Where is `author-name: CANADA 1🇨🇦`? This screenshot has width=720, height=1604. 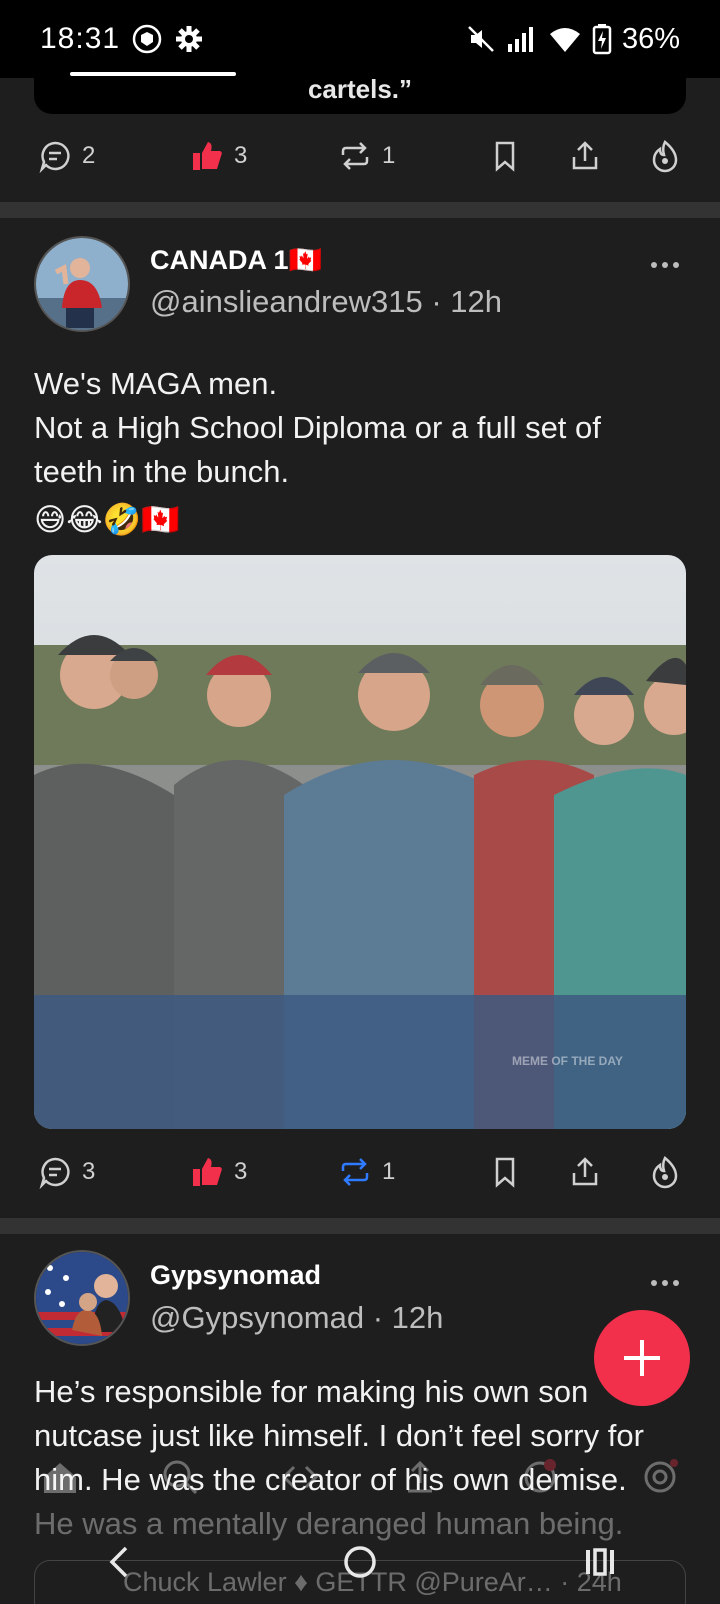 author-name: CANADA 1🇨🇦 is located at coordinates (236, 260).